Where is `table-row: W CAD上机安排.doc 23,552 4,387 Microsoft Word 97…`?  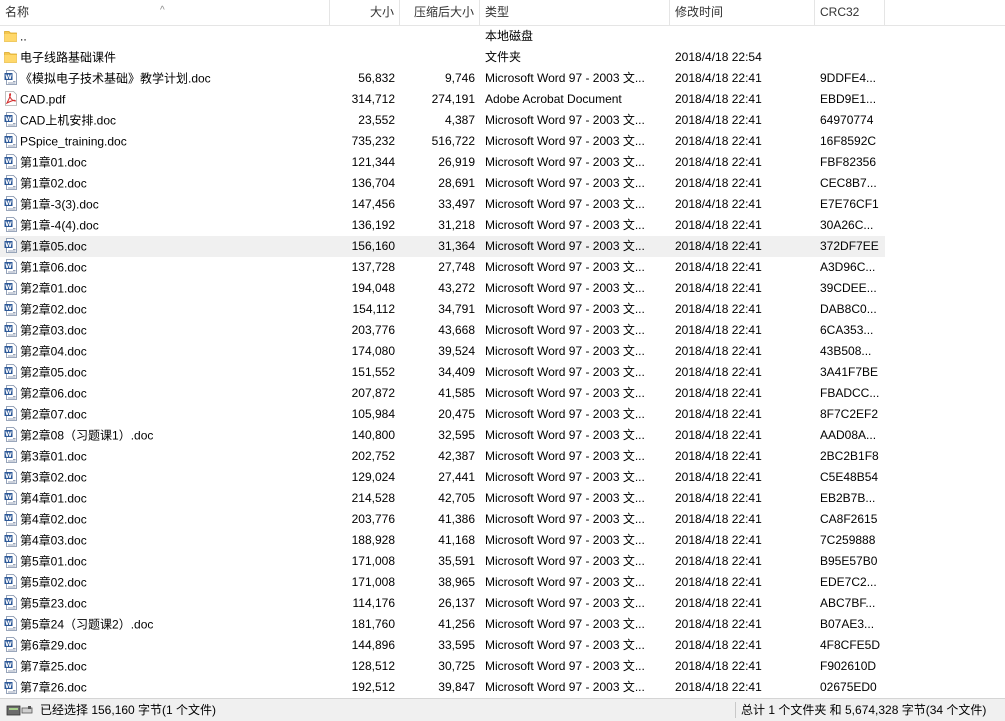 table-row: W CAD上机安排.doc 23,552 4,387 Microsoft Word 97… is located at coordinates (502, 120).